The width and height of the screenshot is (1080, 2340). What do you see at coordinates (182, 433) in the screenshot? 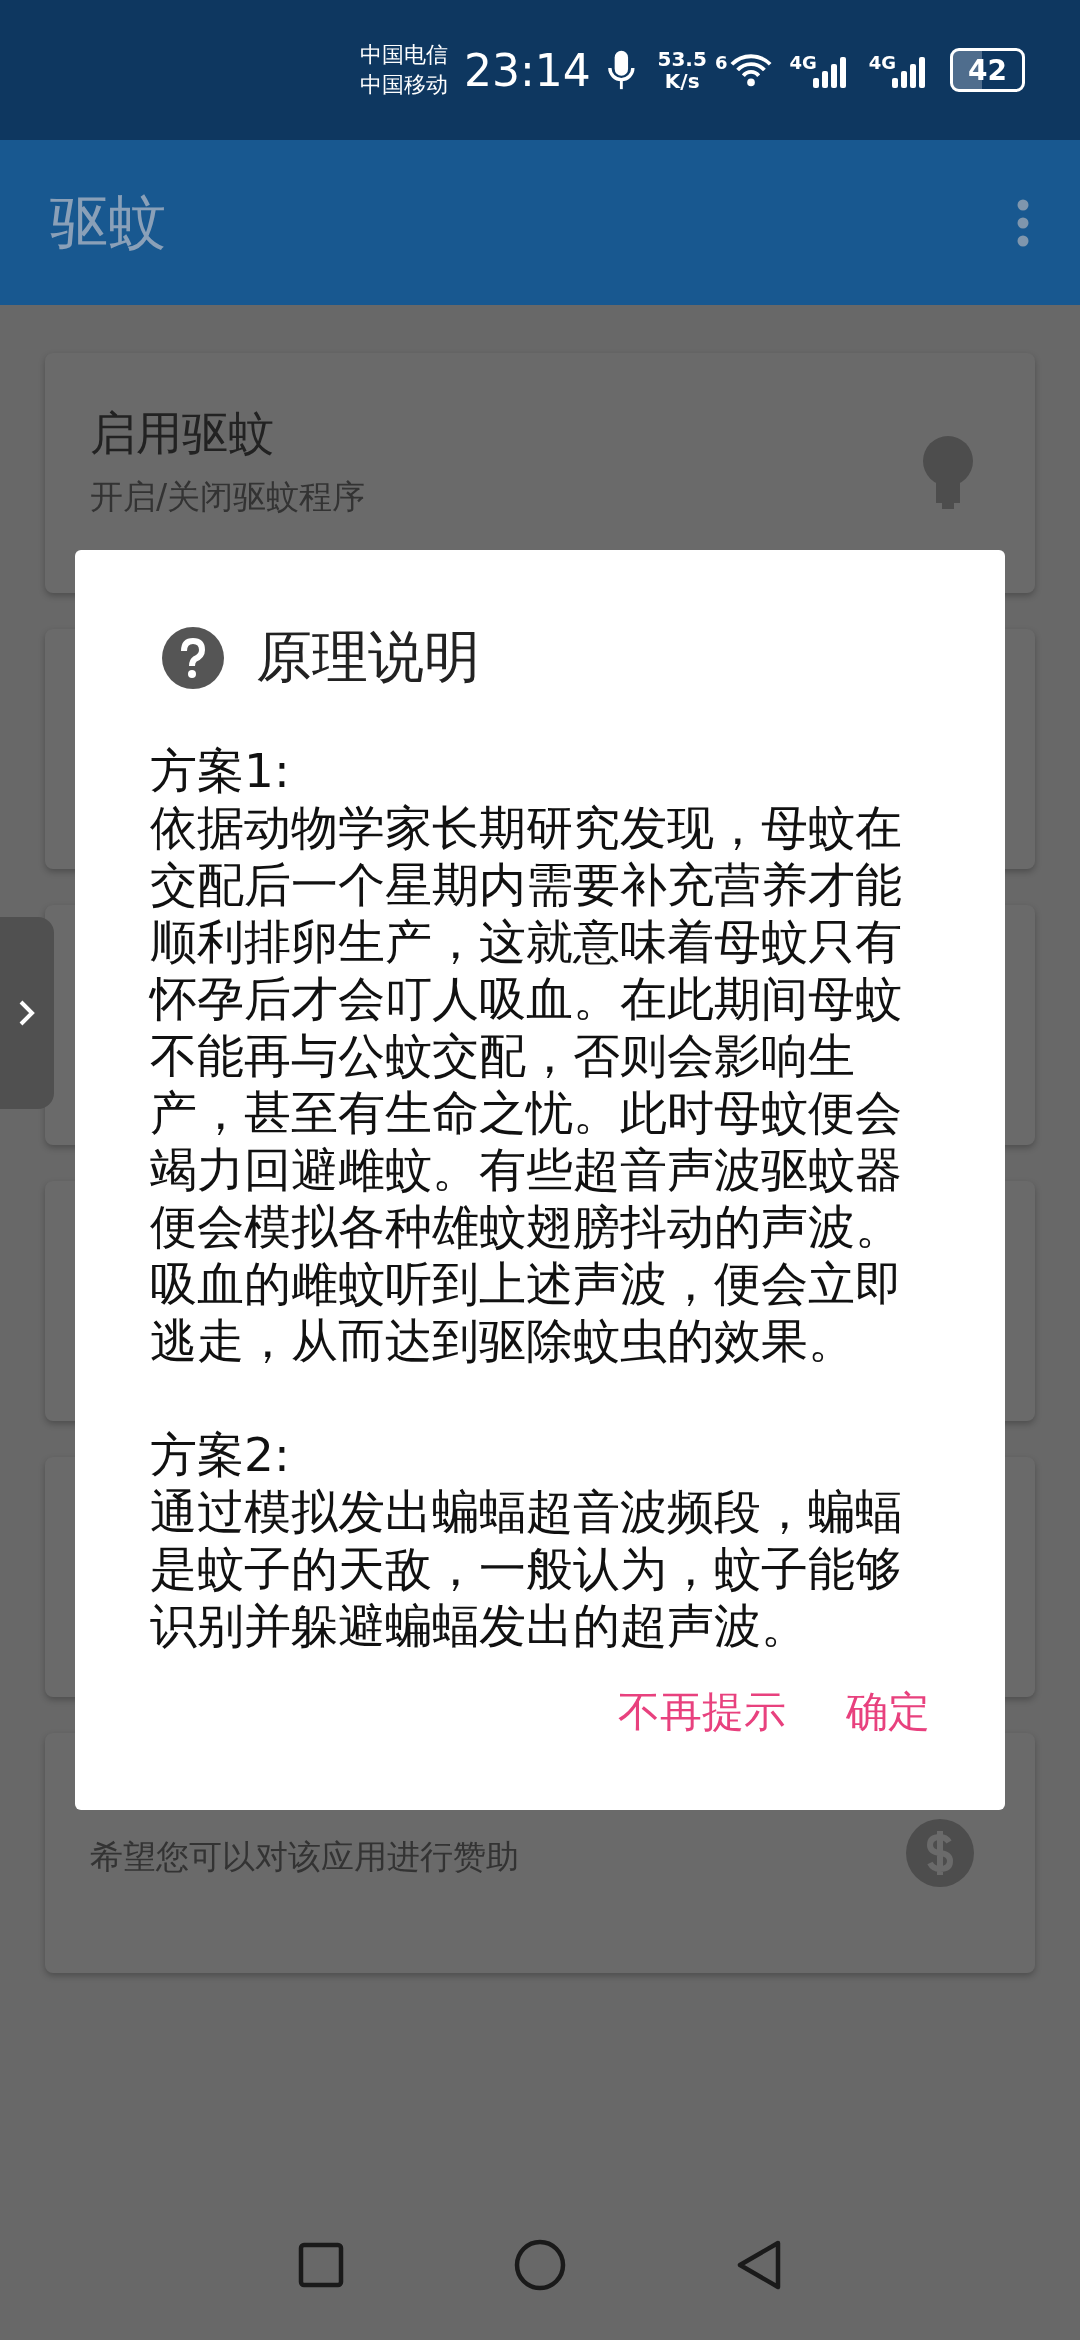
I see `card-title: 启用驱蚊` at bounding box center [182, 433].